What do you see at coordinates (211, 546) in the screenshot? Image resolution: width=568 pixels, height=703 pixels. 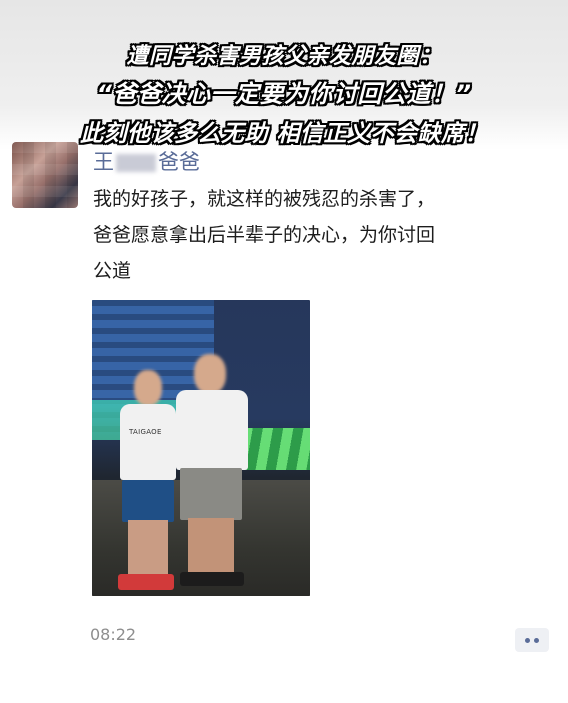 I see `photo-person-man-legs` at bounding box center [211, 546].